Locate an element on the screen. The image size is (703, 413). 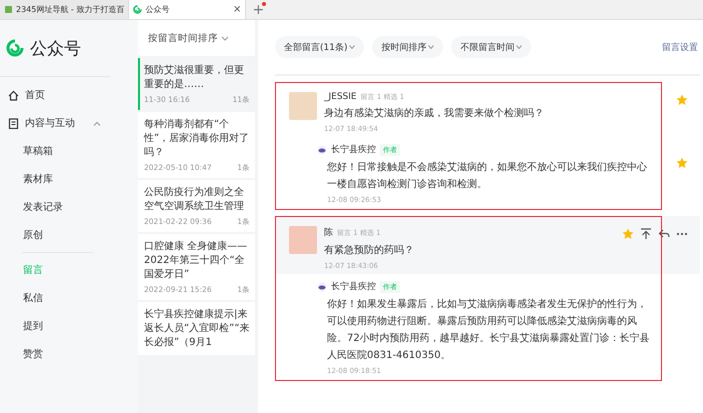
nav-item: 草稿箱 is located at coordinates (69, 151).